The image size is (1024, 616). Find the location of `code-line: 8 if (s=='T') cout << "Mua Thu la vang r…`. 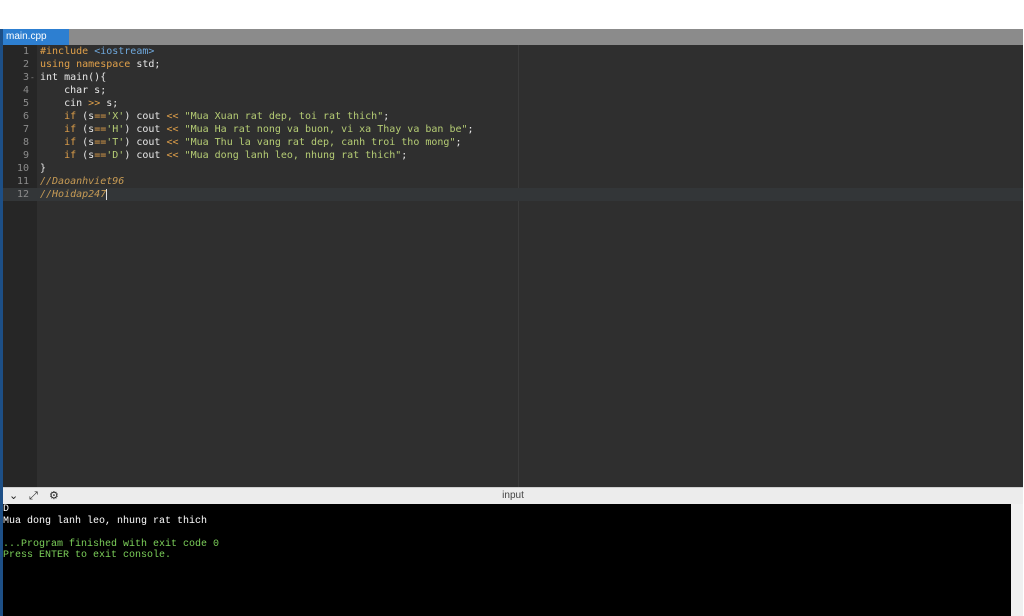

code-line: 8 if (s=='T') cout << "Mua Thu la vang r… is located at coordinates (513, 142).